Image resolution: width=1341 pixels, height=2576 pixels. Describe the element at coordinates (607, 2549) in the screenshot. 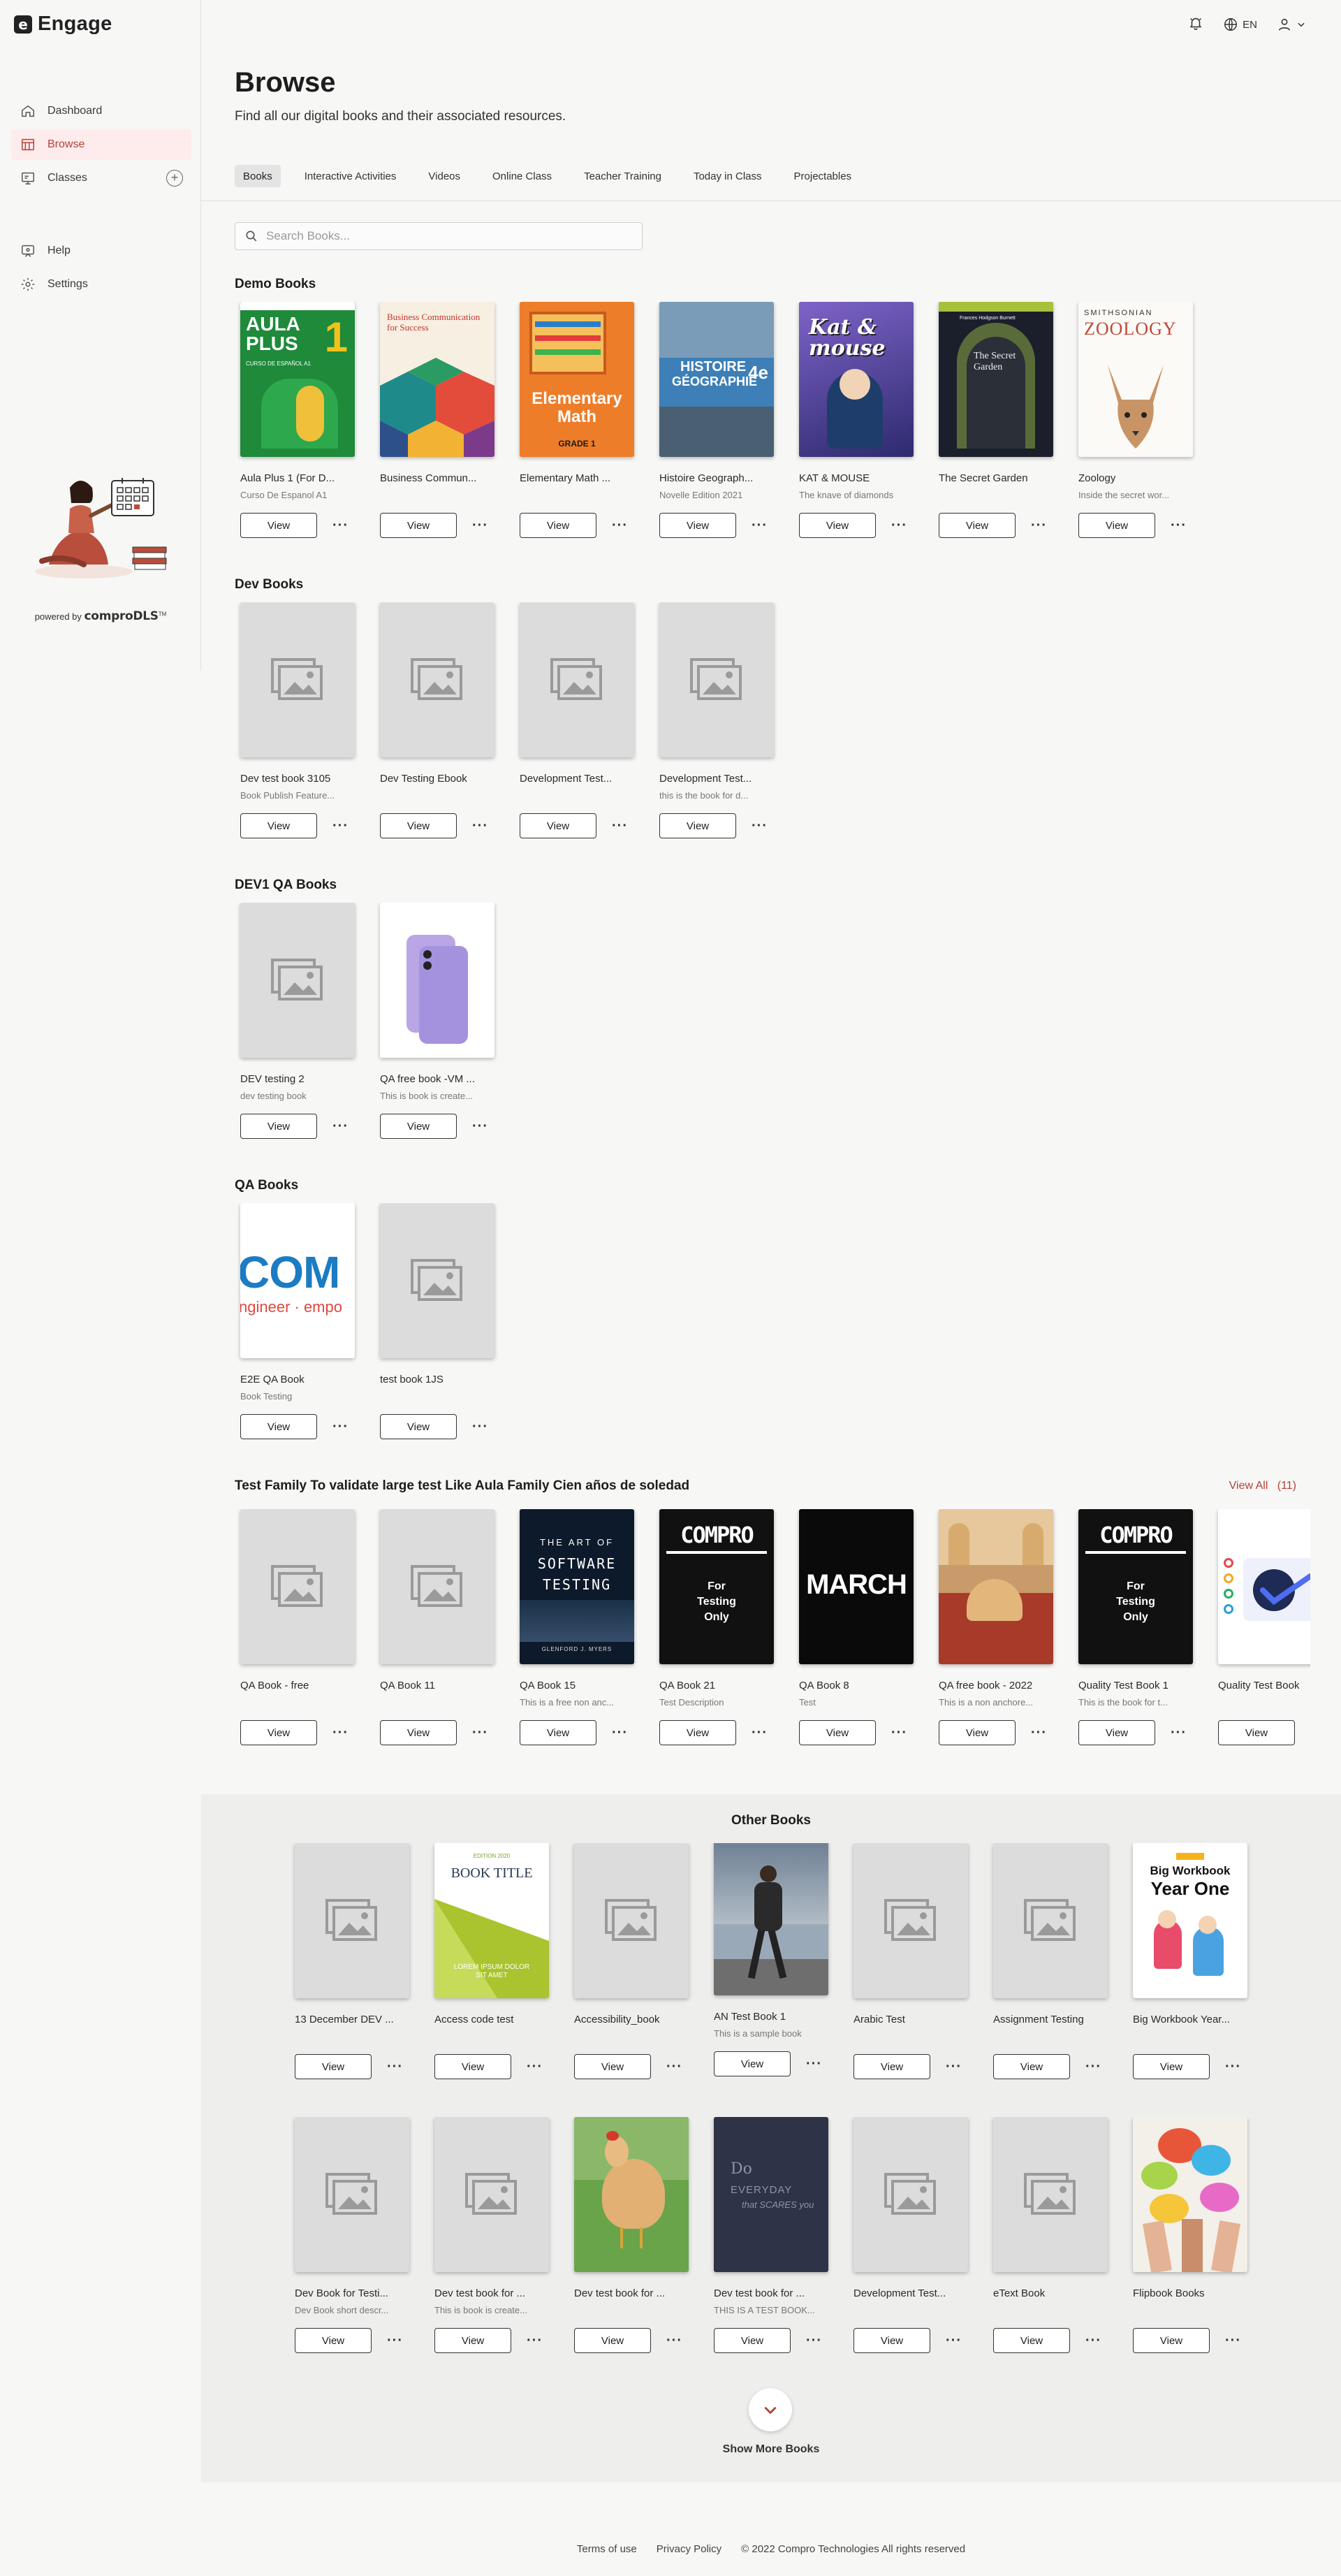

I see `terms-link: Terms of use` at that location.